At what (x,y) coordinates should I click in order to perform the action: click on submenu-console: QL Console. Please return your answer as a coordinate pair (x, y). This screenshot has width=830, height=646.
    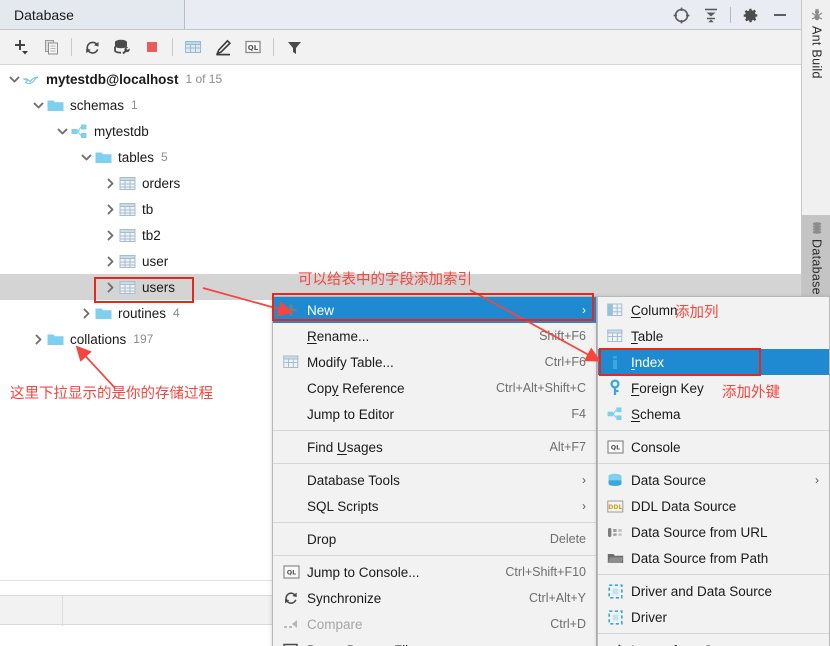
    Looking at the image, I should click on (713, 447).